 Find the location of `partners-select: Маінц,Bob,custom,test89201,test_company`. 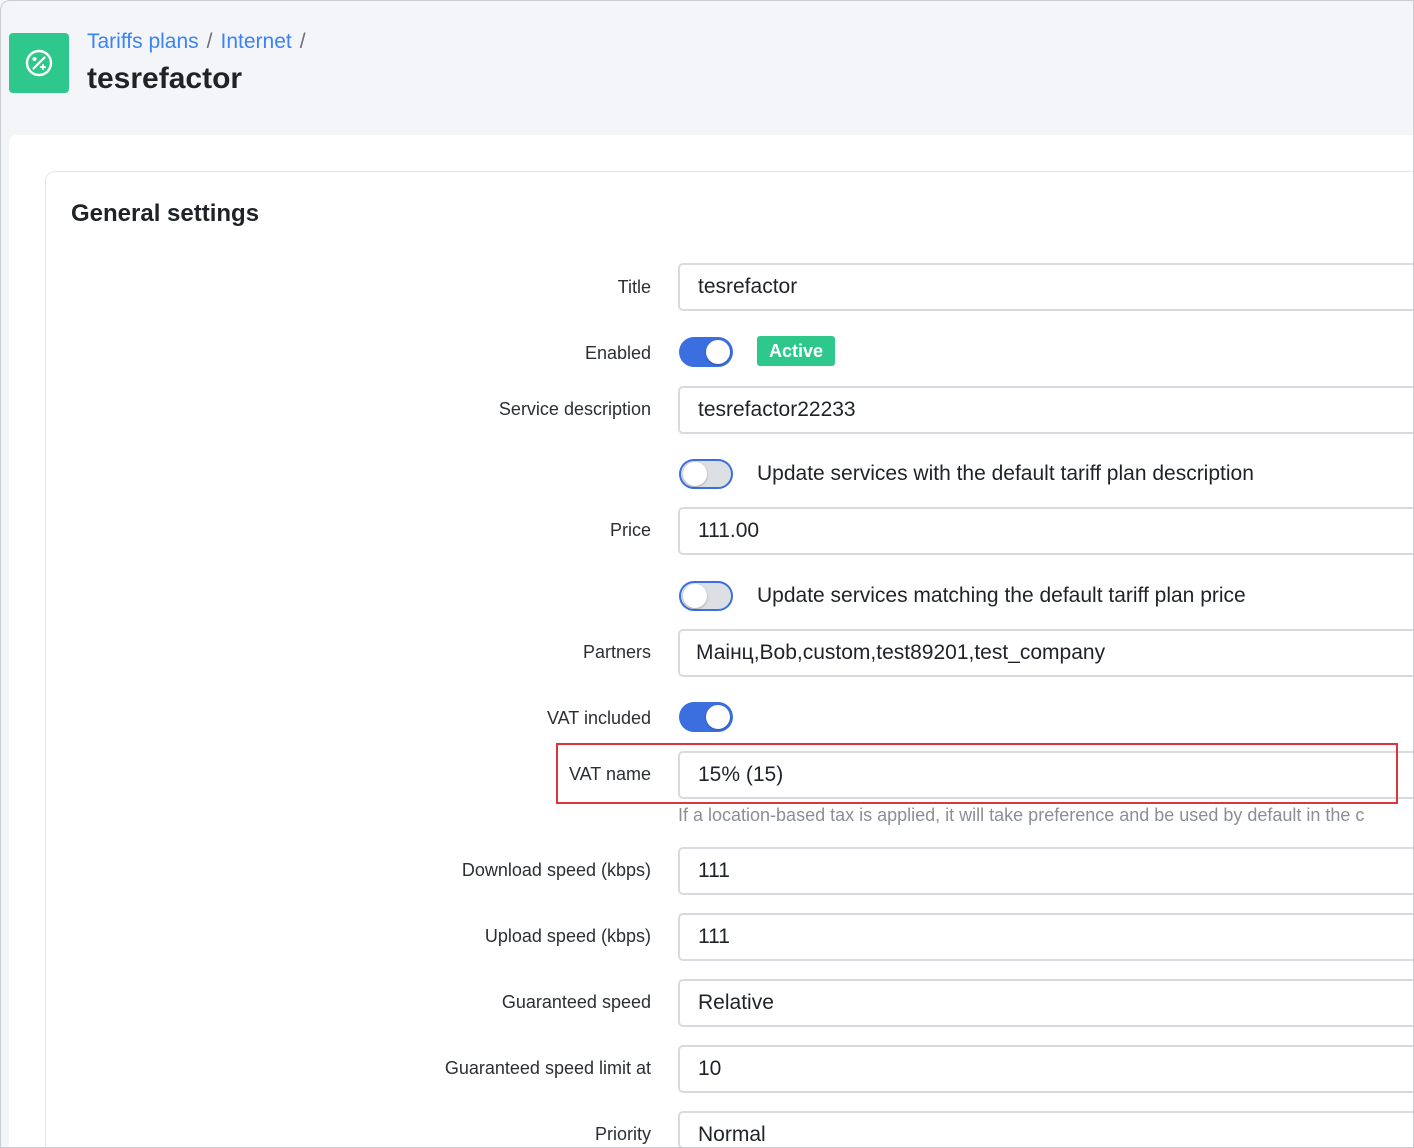

partners-select: Маінц,Bob,custom,test89201,test_company is located at coordinates (1045, 653).